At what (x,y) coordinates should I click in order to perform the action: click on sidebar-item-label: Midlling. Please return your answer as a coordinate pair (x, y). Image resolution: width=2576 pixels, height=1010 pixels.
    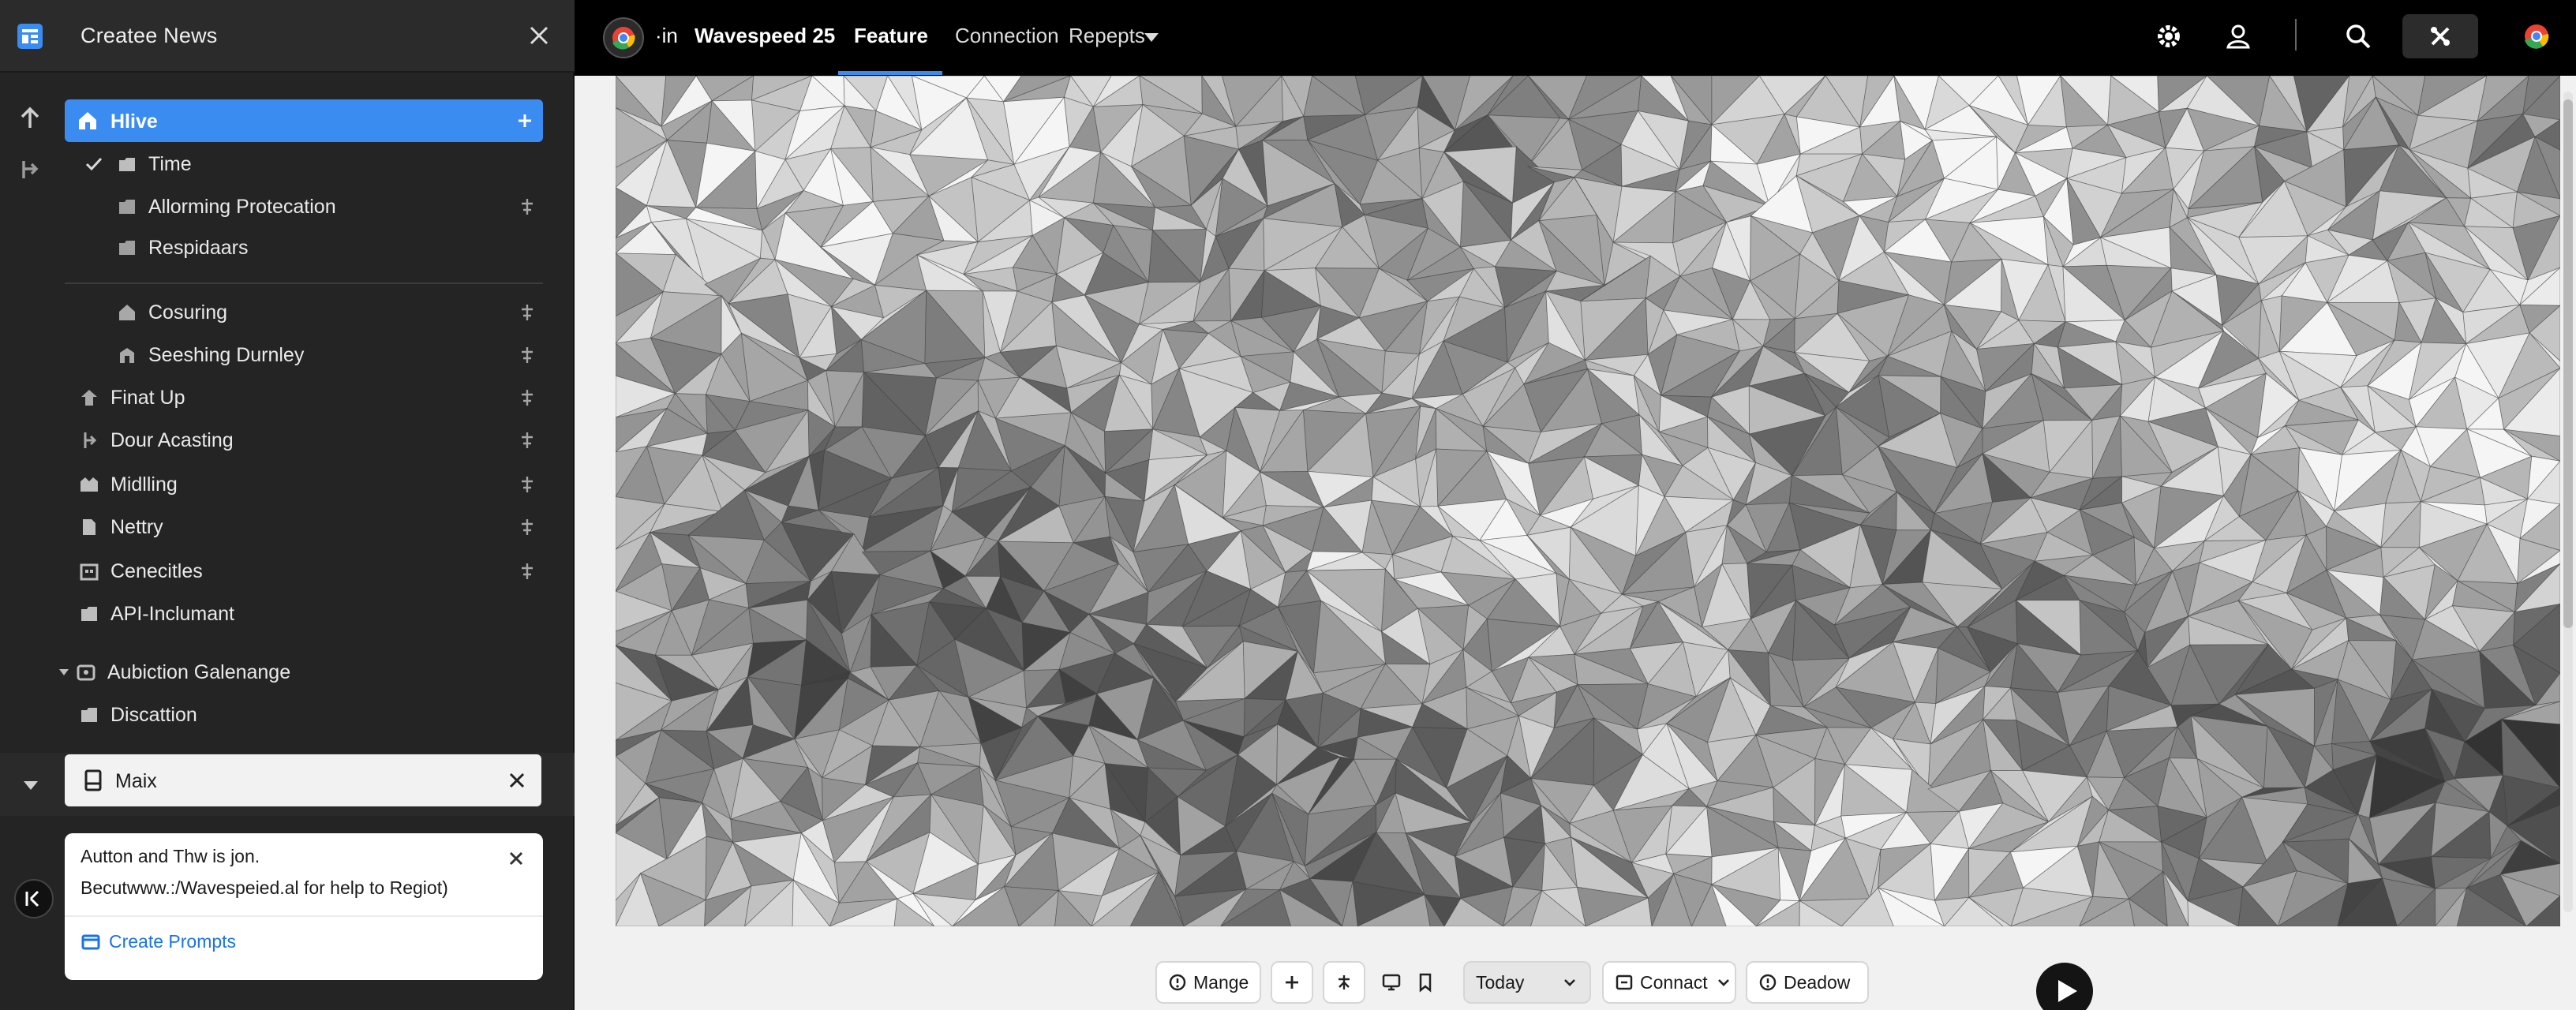
    Looking at the image, I should click on (144, 484).